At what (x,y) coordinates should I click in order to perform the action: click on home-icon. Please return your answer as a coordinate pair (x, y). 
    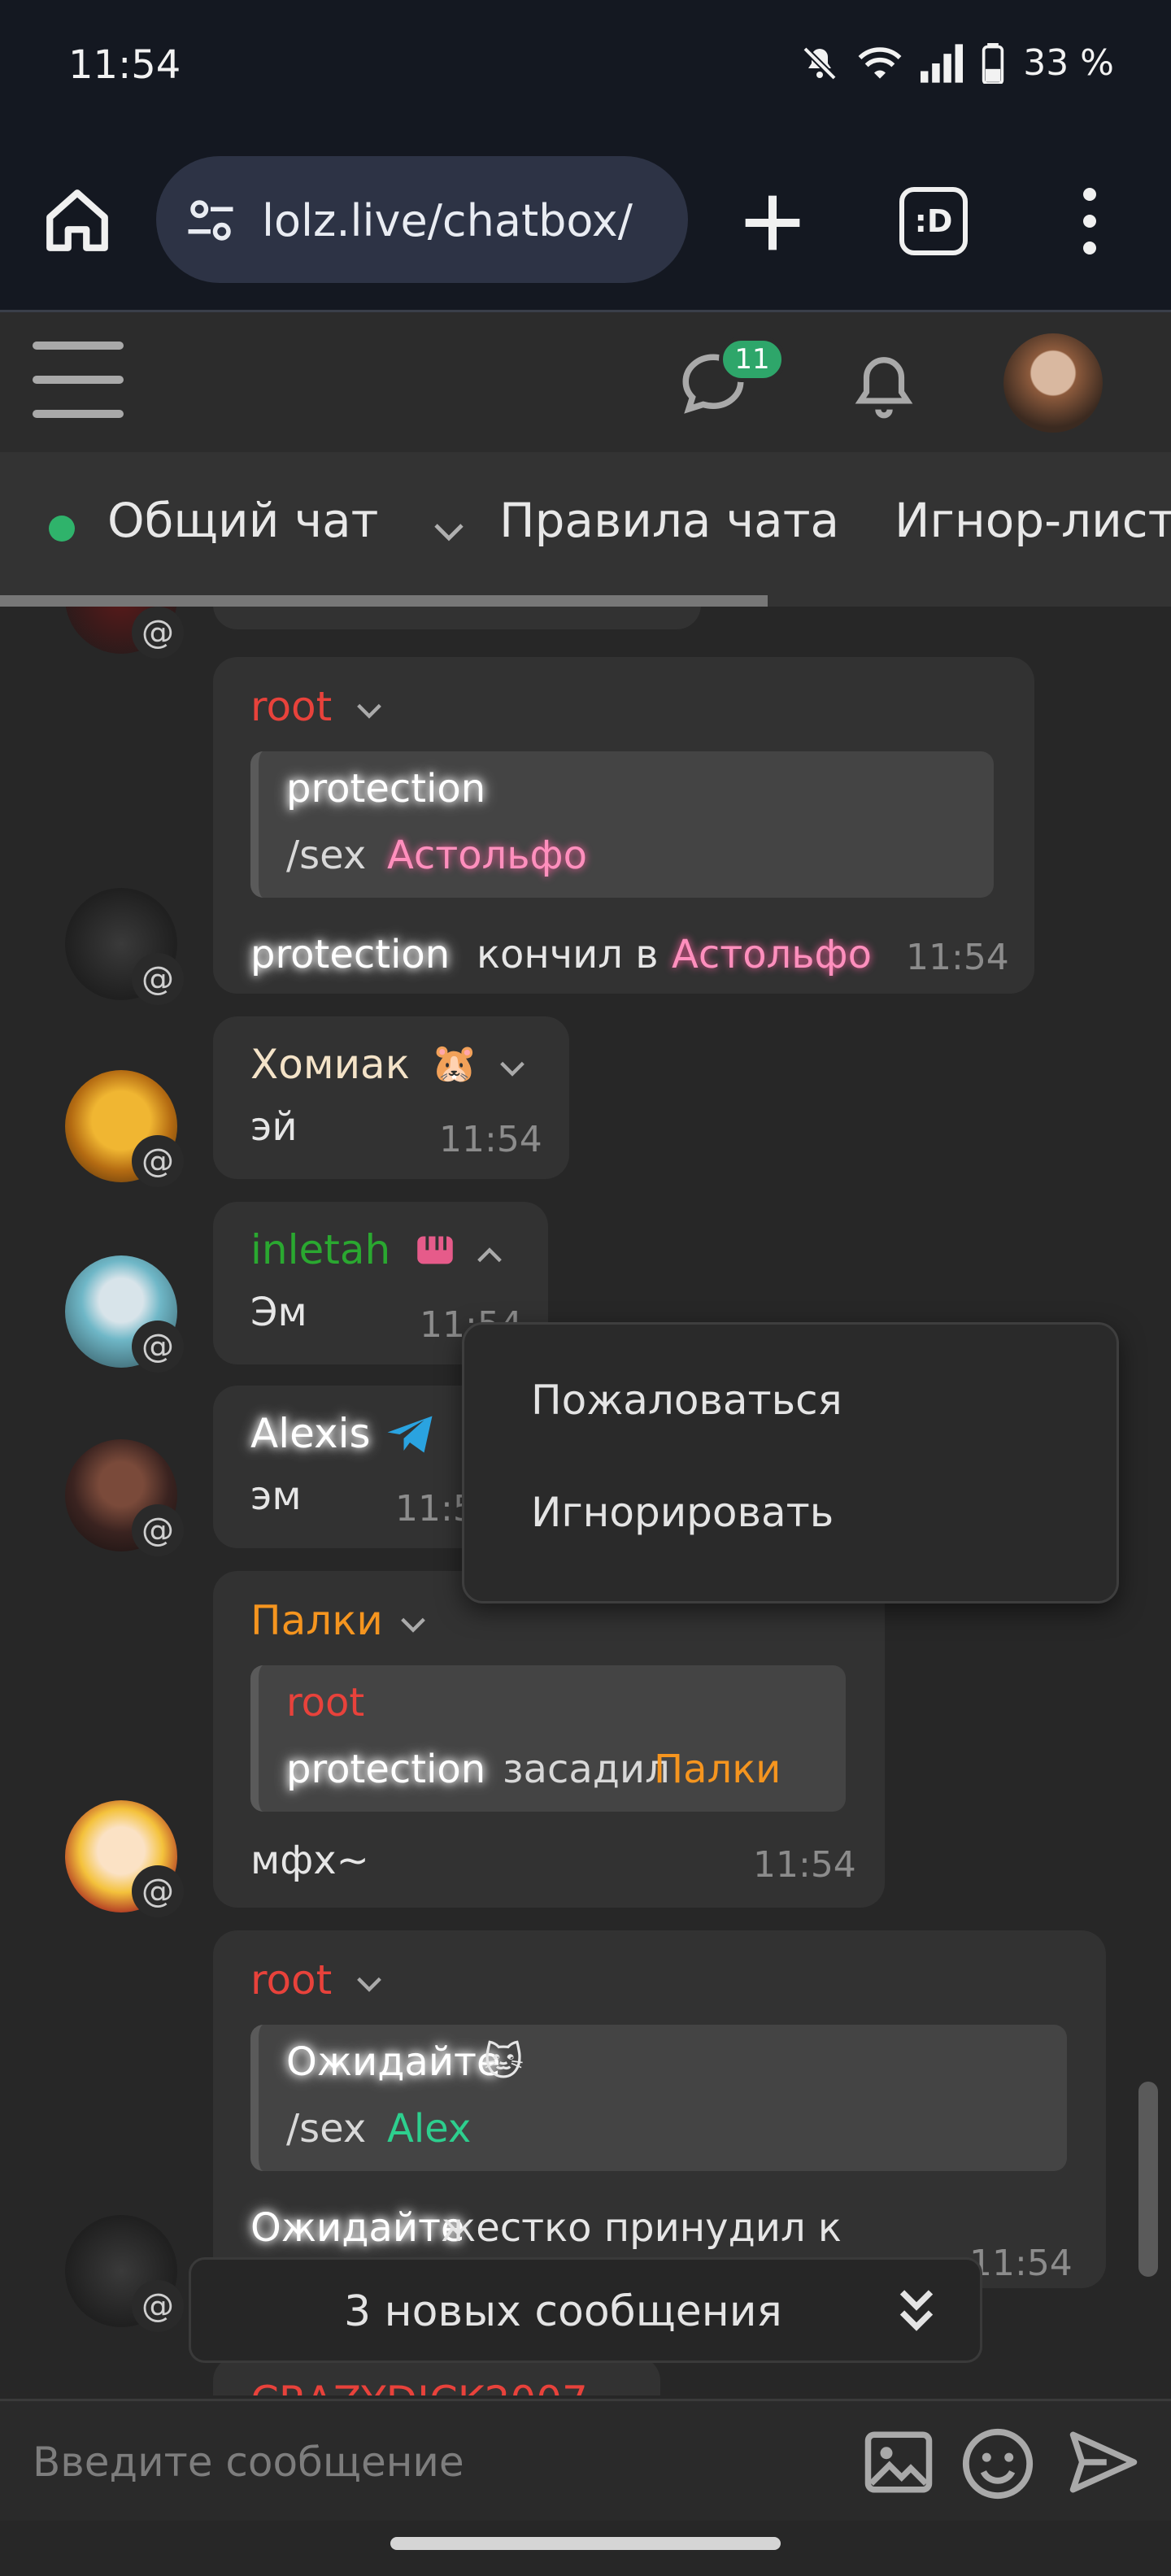
    Looking at the image, I should click on (77, 221).